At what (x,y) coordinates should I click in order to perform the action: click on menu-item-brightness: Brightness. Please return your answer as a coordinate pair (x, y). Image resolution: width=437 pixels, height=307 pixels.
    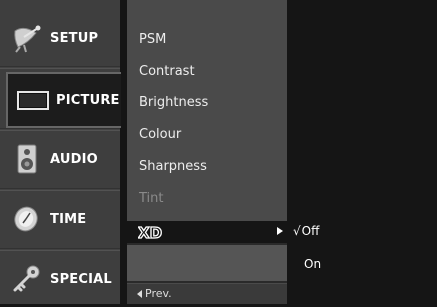
    Looking at the image, I should click on (173, 103).